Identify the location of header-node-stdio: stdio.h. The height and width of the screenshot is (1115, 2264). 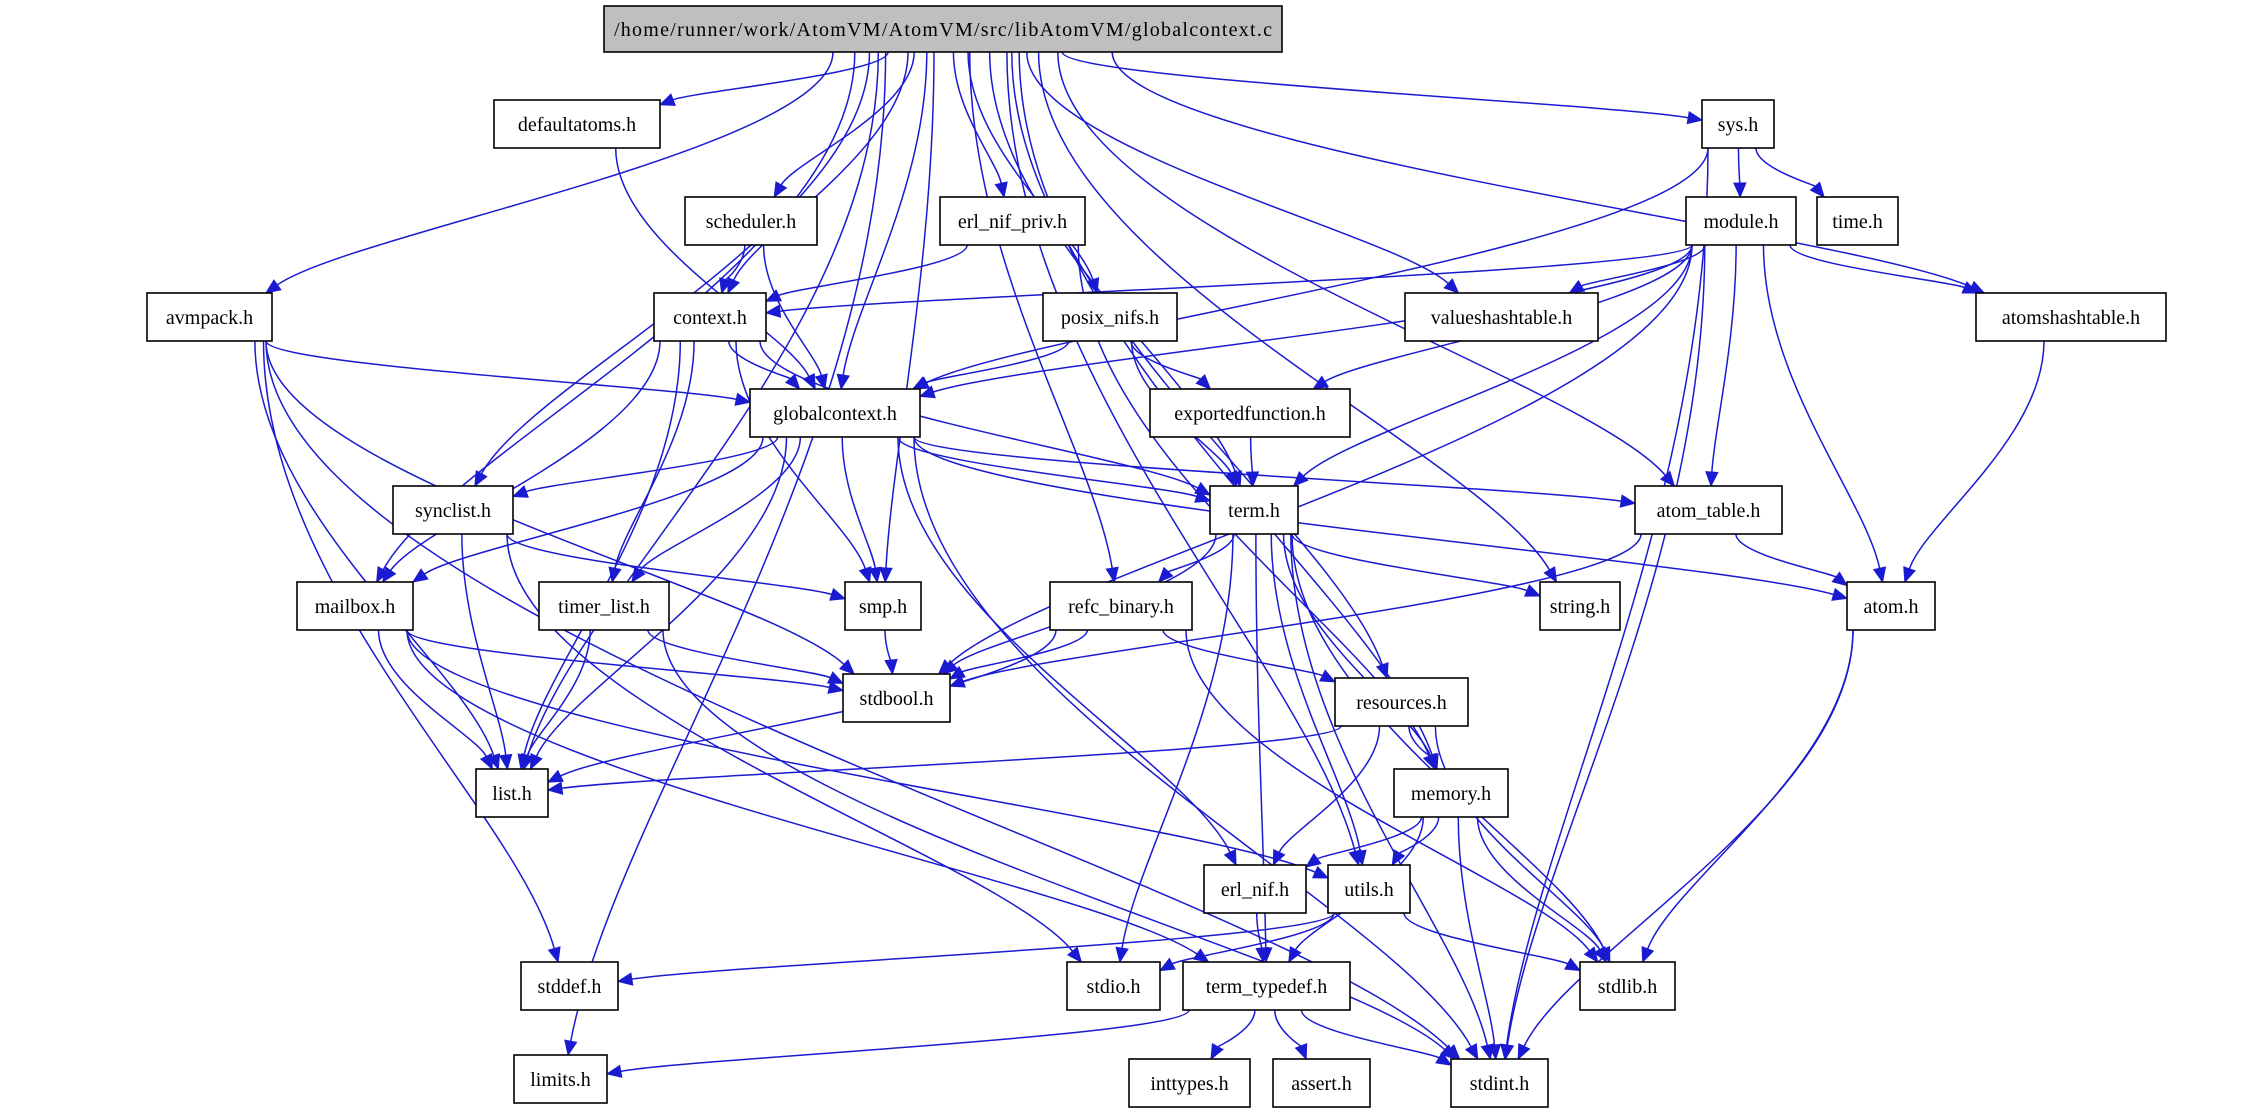
(1113, 986).